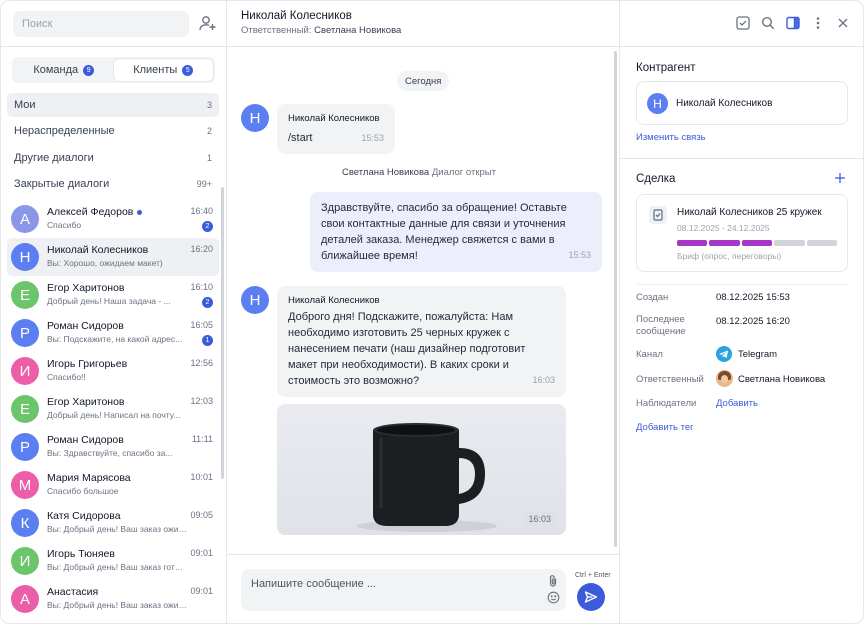  What do you see at coordinates (386, 584) in the screenshot?
I see `message-input` at bounding box center [386, 584].